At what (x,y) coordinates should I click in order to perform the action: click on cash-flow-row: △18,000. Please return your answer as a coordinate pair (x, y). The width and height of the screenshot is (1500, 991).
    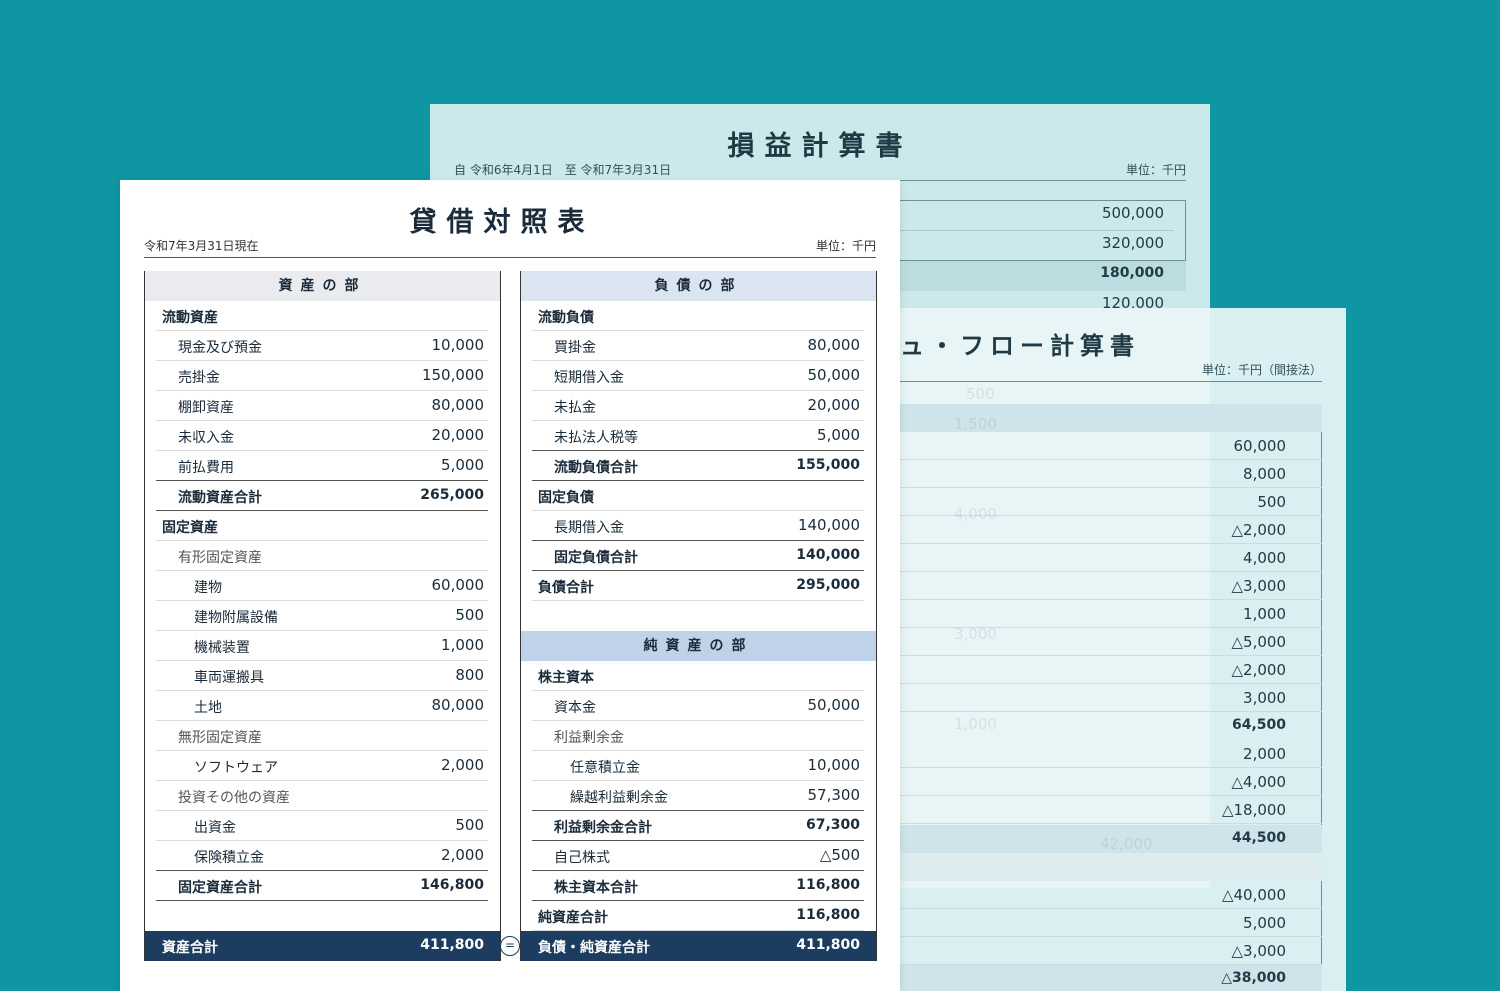
    Looking at the image, I should click on (1111, 810).